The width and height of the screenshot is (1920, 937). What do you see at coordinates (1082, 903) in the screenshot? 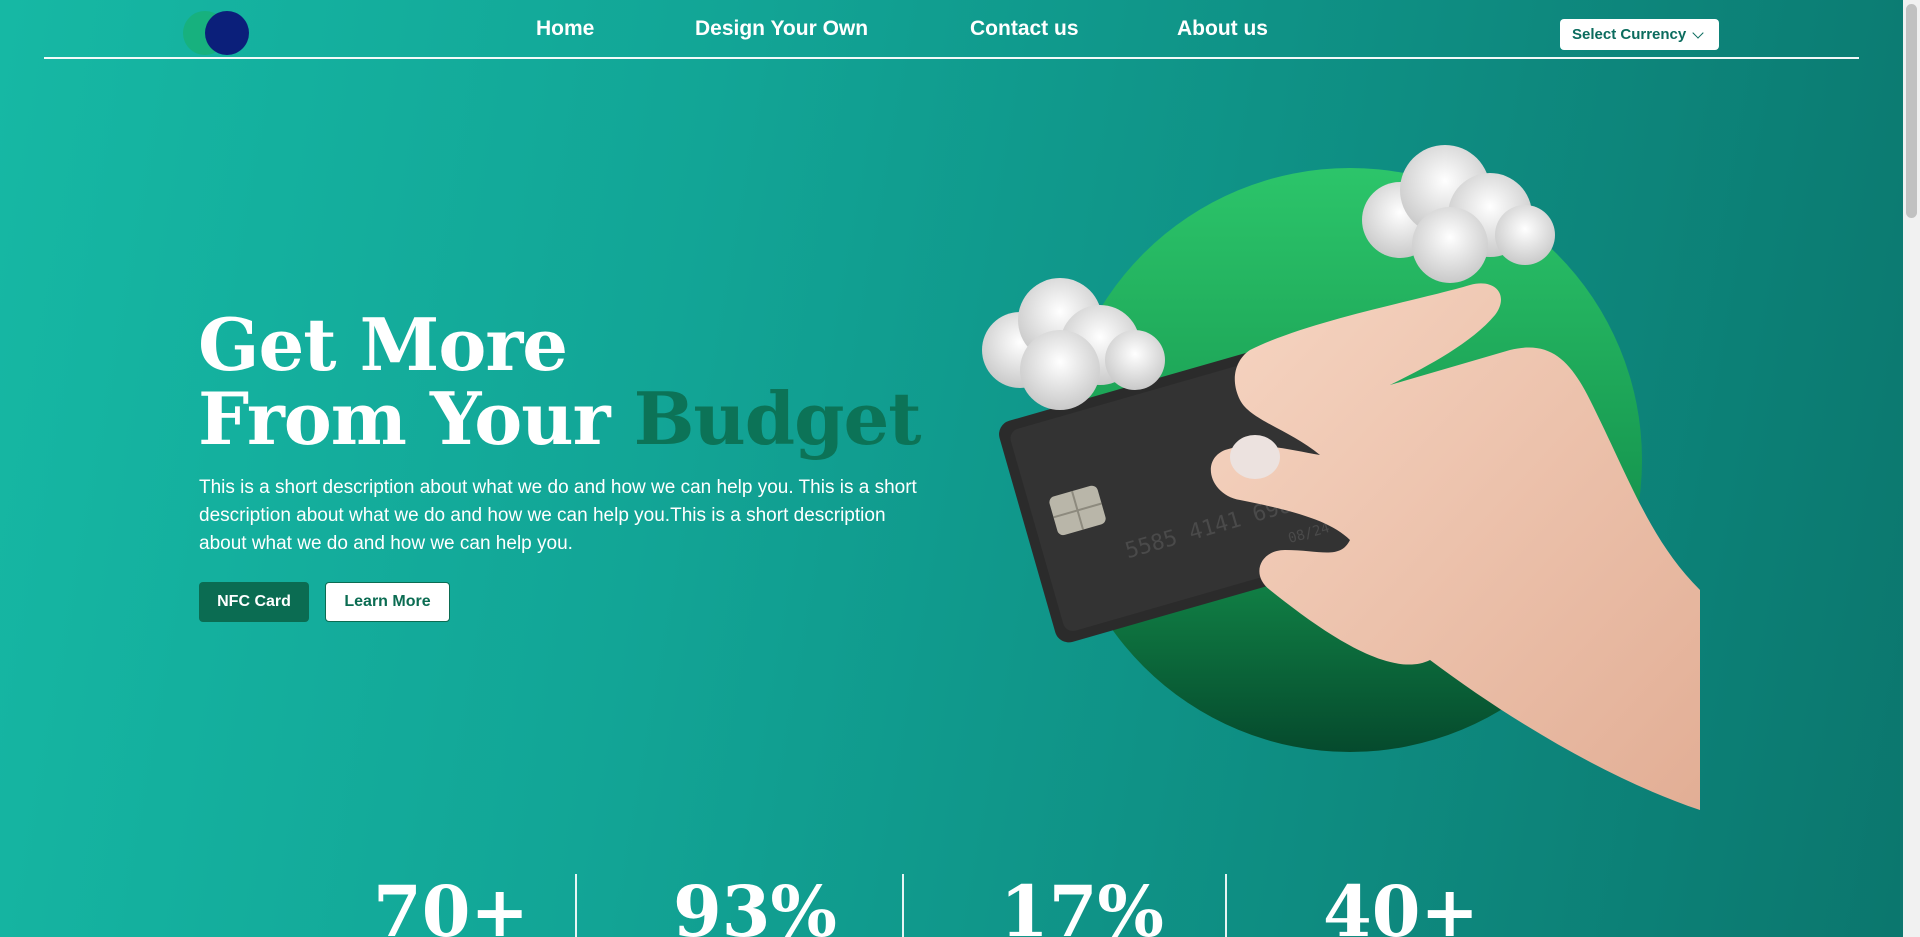
I see `stat-value: 17%` at bounding box center [1082, 903].